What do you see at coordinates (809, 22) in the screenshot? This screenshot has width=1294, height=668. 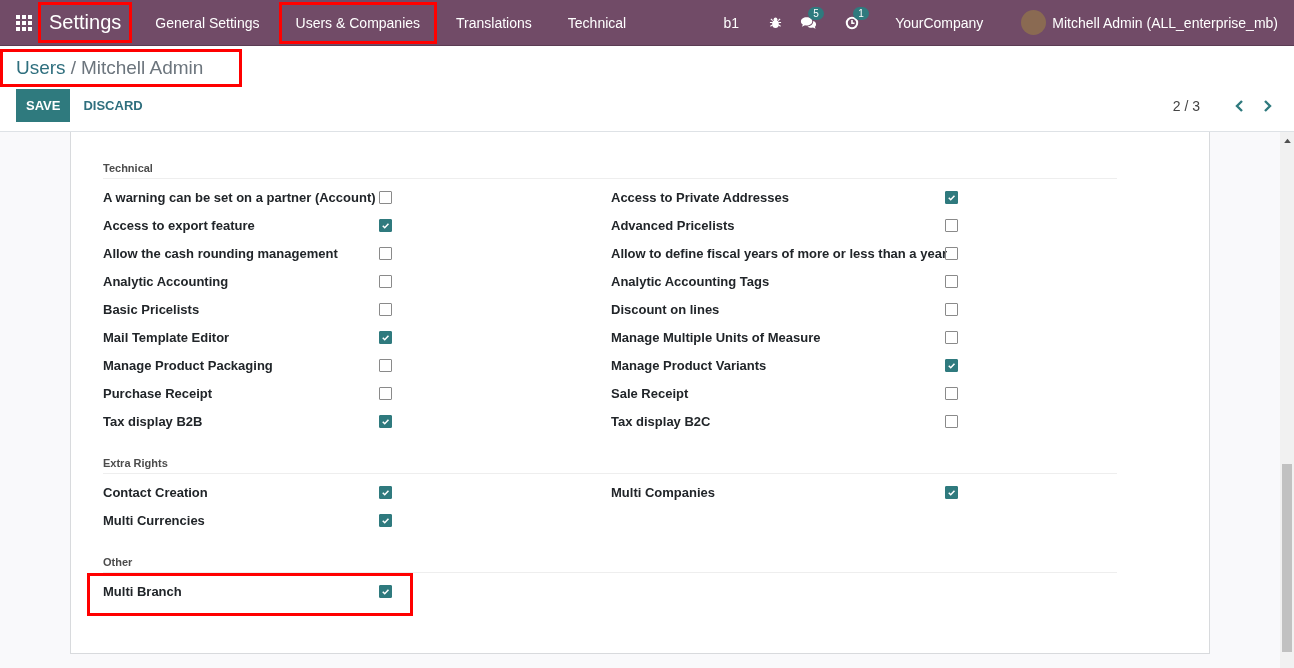 I see `chat-bubbles-icon` at bounding box center [809, 22].